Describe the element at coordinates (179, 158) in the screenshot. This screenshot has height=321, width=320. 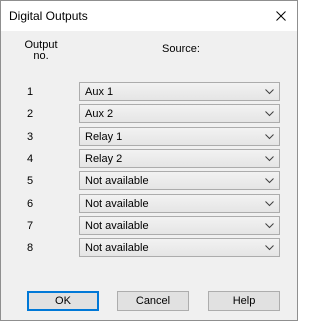
I see `source-select-4: Relay 2` at that location.